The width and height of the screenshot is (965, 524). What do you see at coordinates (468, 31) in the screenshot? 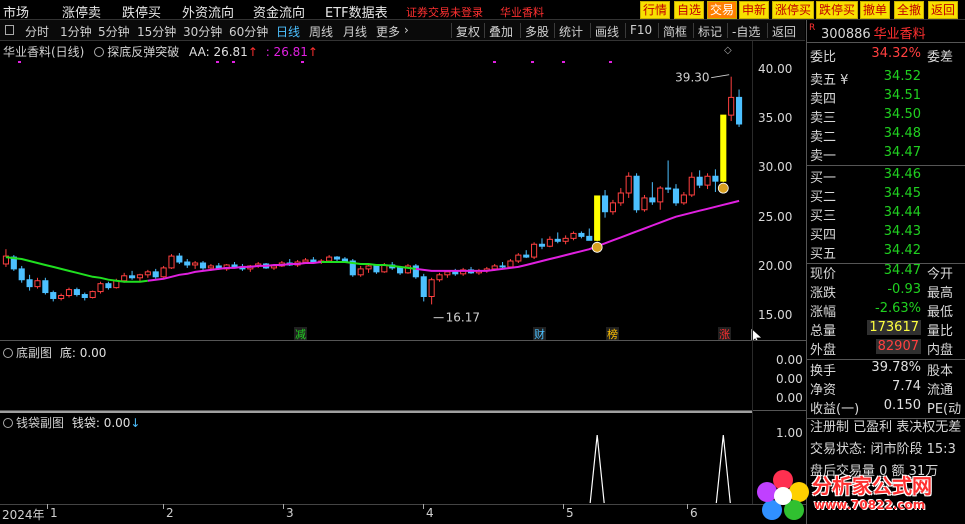
I see `tool-button: 复权` at bounding box center [468, 31].